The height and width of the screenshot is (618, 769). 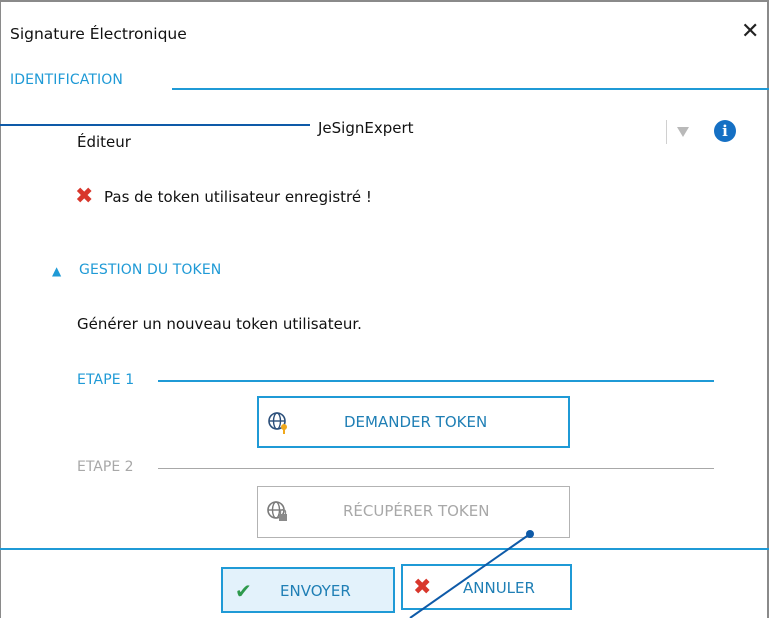 I want to click on request-token-button: DEMANDER TOKEN, so click(x=413, y=422).